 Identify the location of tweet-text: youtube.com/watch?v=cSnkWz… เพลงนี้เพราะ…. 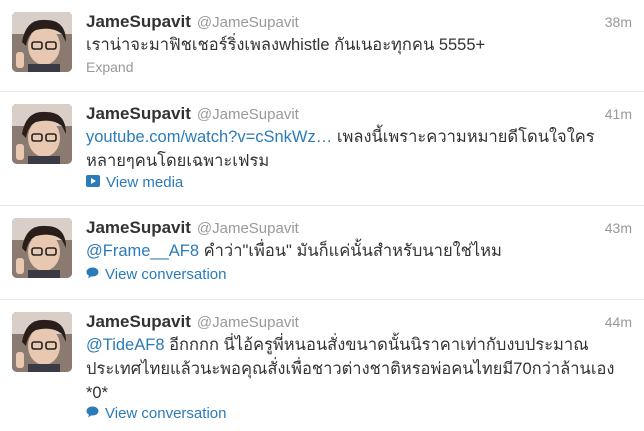
(358, 149).